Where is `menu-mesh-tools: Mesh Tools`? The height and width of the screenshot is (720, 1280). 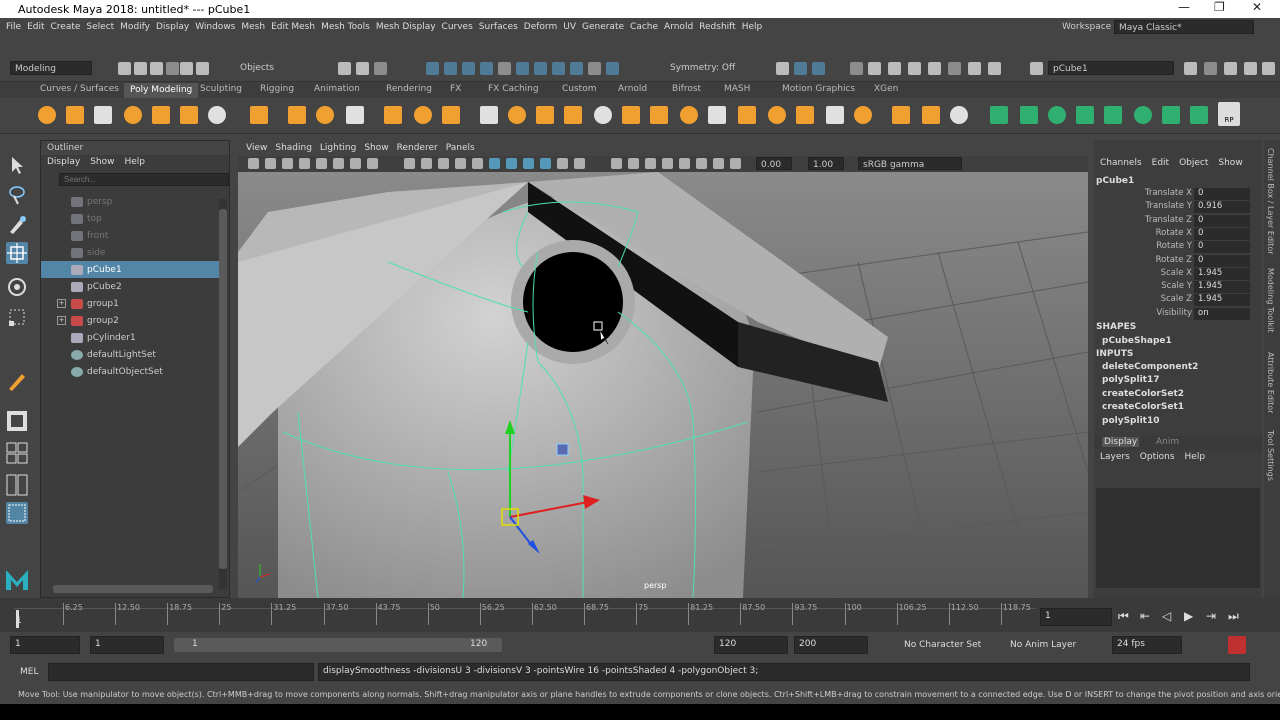
menu-mesh-tools: Mesh Tools is located at coordinates (345, 27).